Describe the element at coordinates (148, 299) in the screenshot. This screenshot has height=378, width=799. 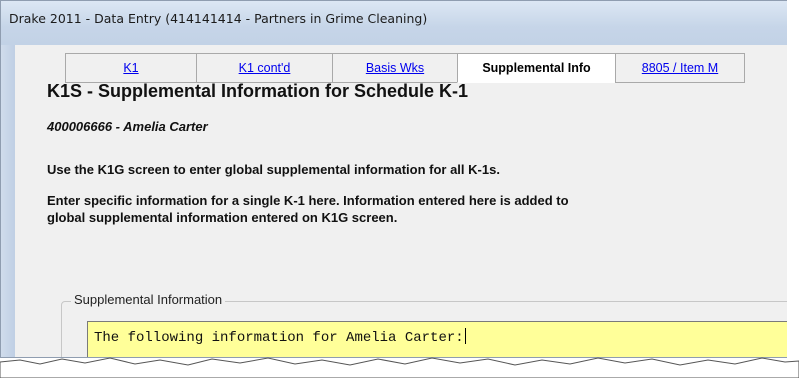
I see `supplemental-info-legend: Supplemental Information` at that location.